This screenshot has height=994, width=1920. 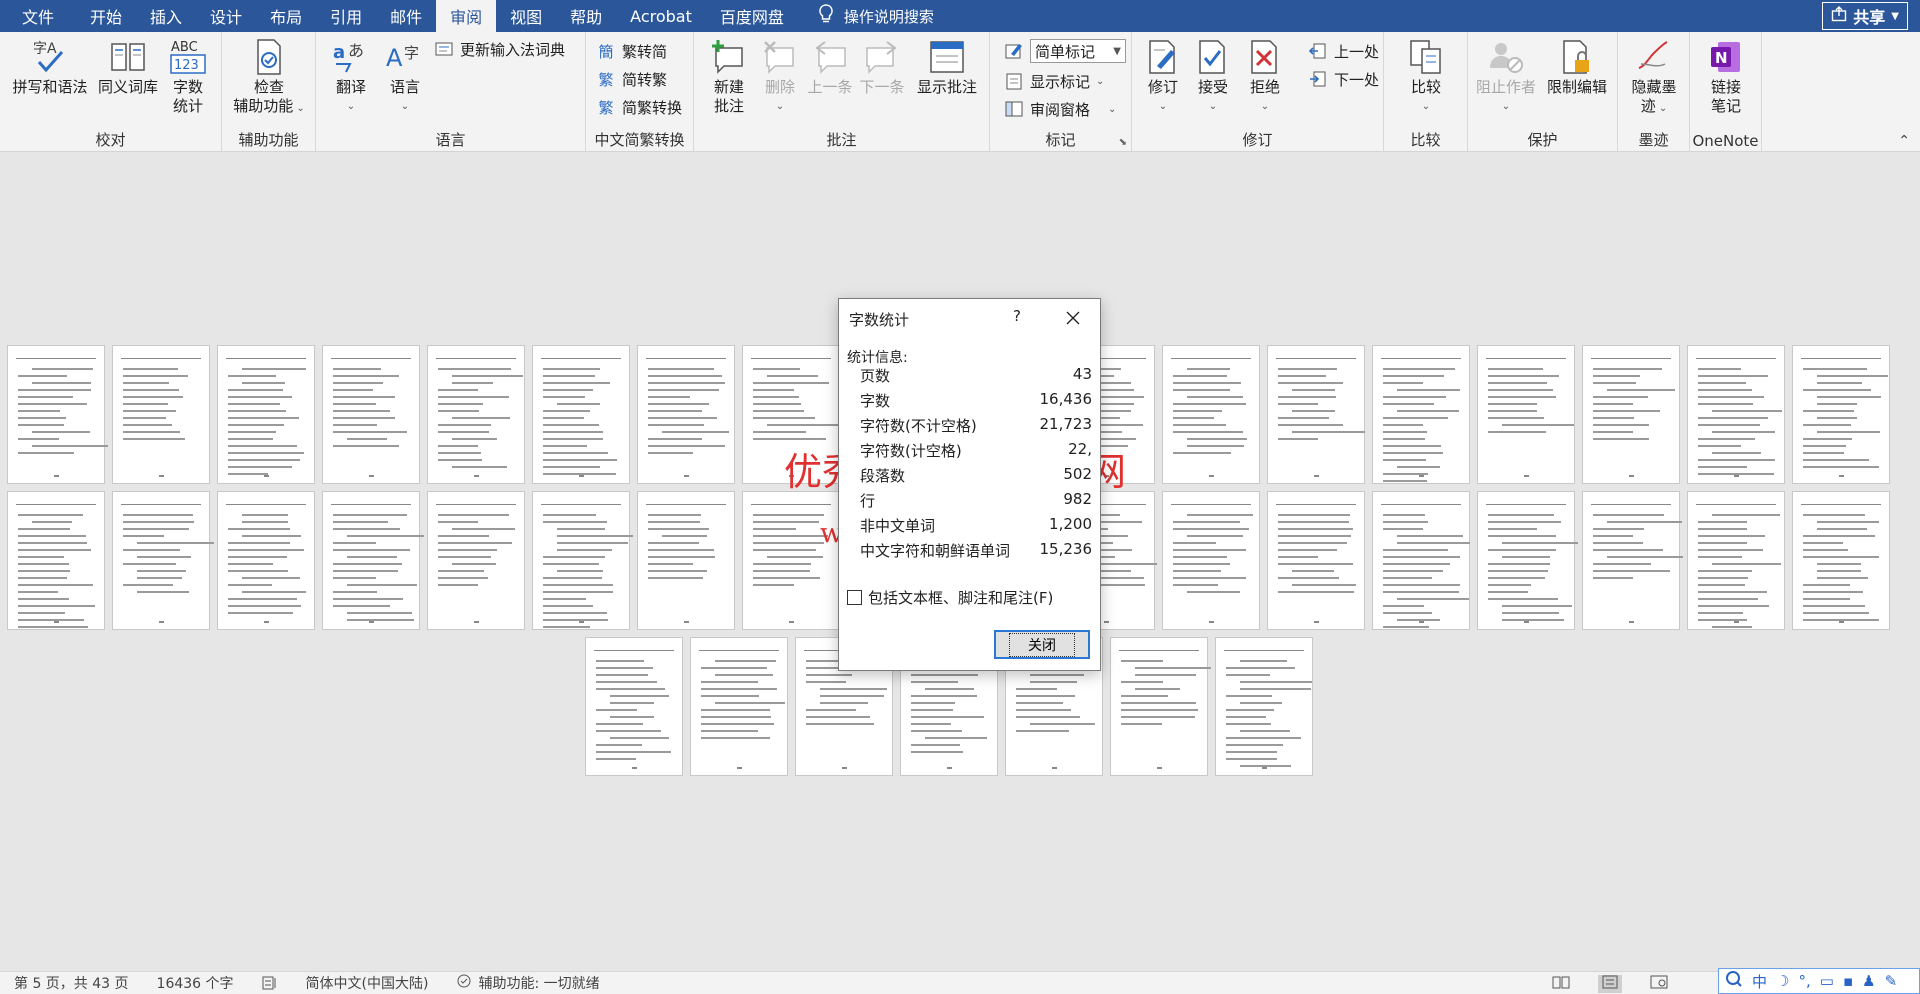 I want to click on keyboard-icon: ▭, so click(x=1827, y=981).